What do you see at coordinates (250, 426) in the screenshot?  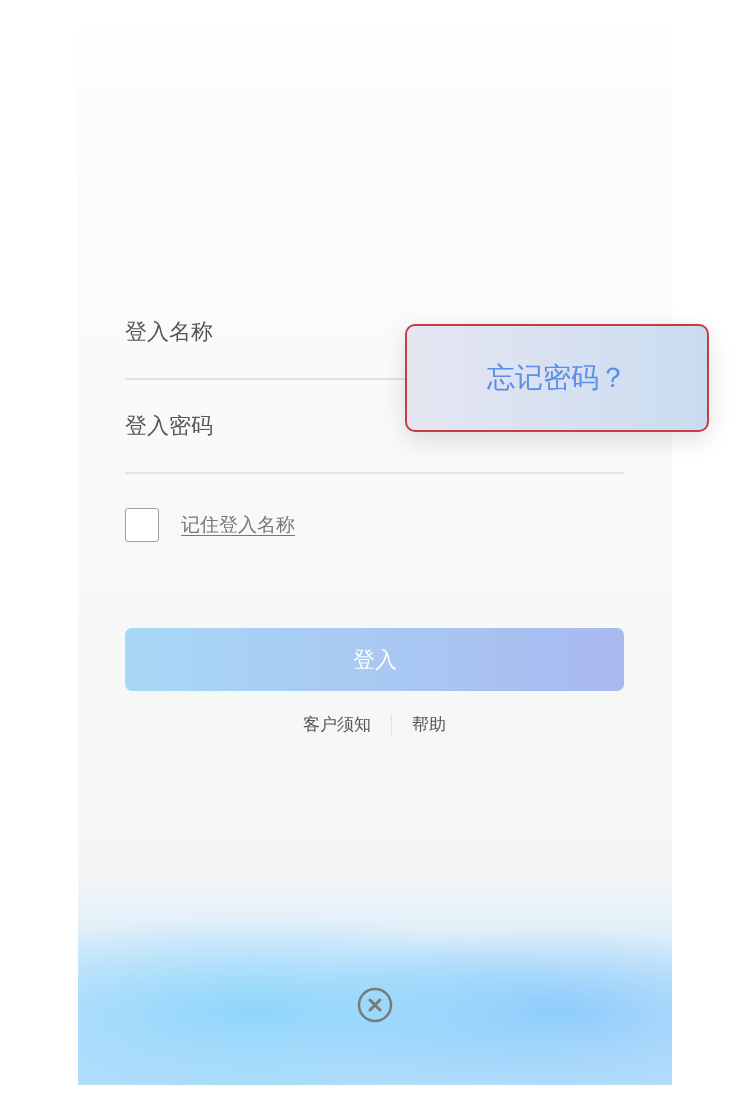 I see `input-field: 登入密码` at bounding box center [250, 426].